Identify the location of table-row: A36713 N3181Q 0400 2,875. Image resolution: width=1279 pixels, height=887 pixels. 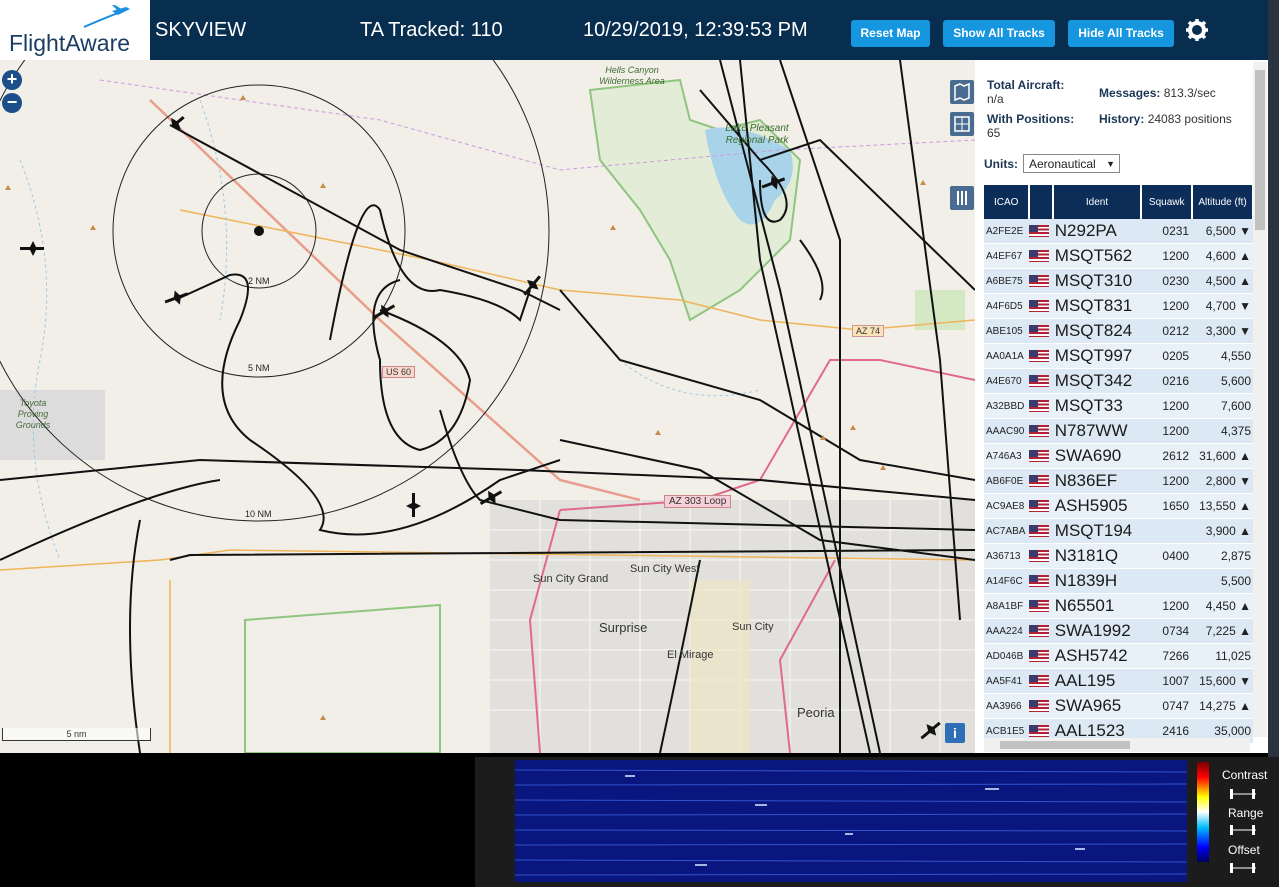
(1118, 556).